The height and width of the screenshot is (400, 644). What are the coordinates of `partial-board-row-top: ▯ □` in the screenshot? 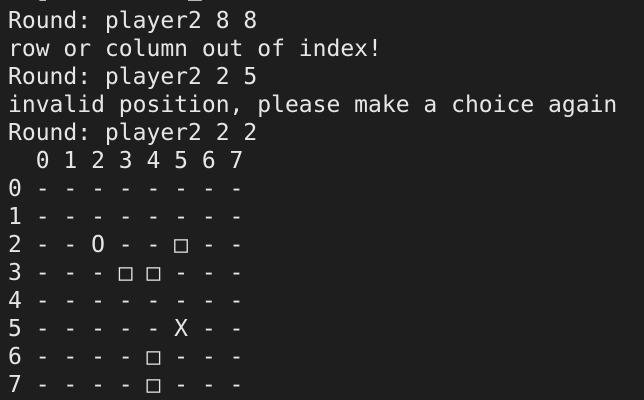 It's located at (322, 3).